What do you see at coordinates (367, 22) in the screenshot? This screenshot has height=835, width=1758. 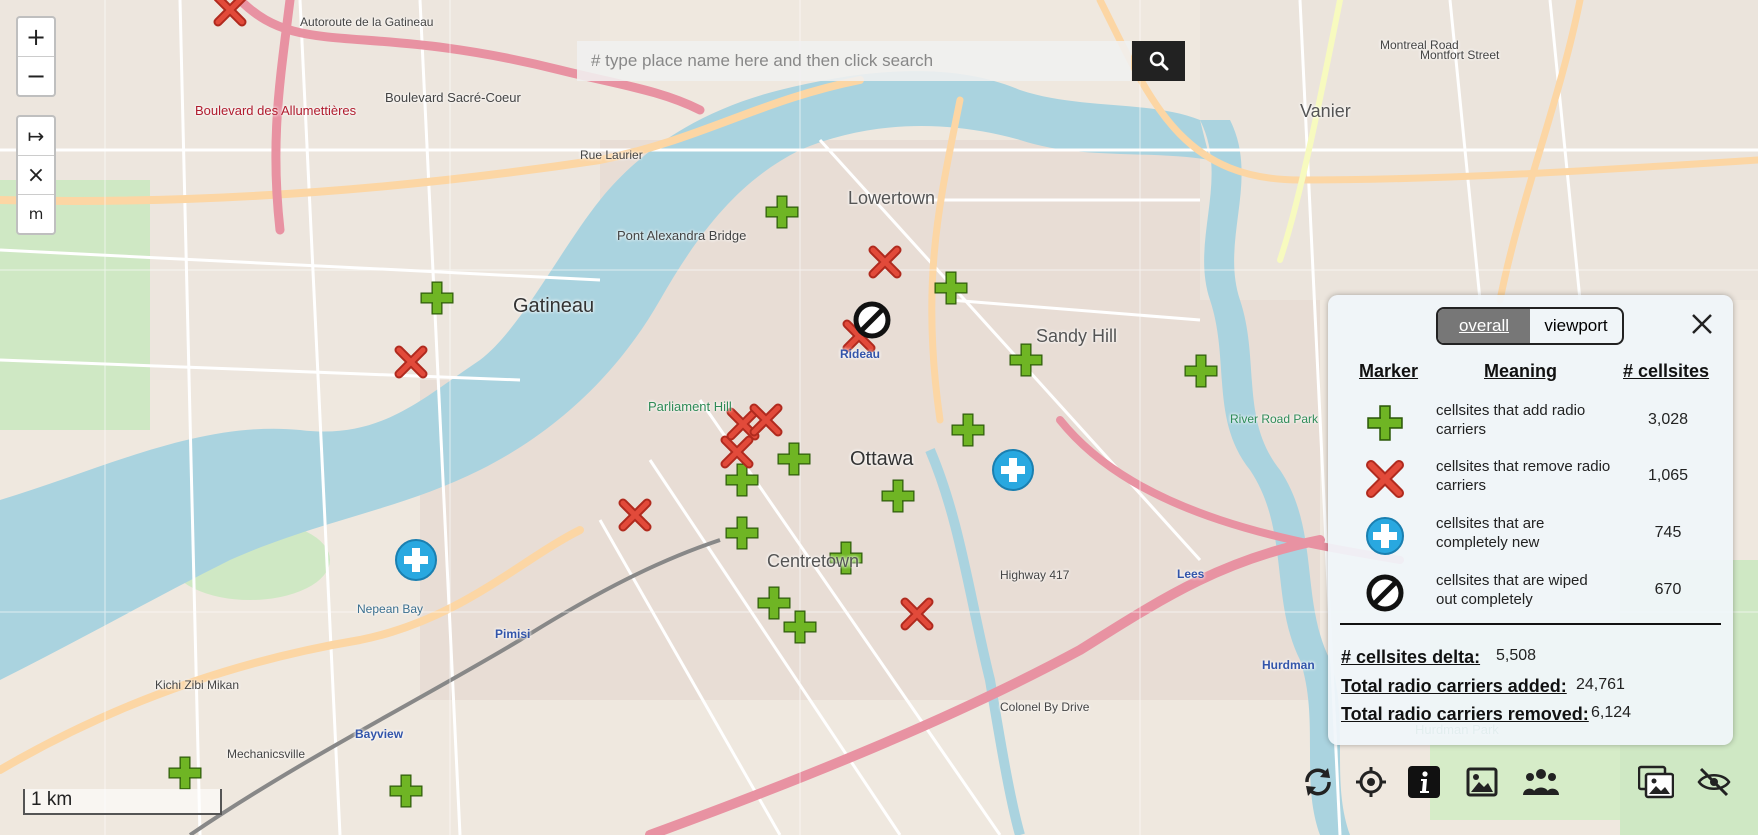 I see `place-label: Autoroute de la Gatineau` at bounding box center [367, 22].